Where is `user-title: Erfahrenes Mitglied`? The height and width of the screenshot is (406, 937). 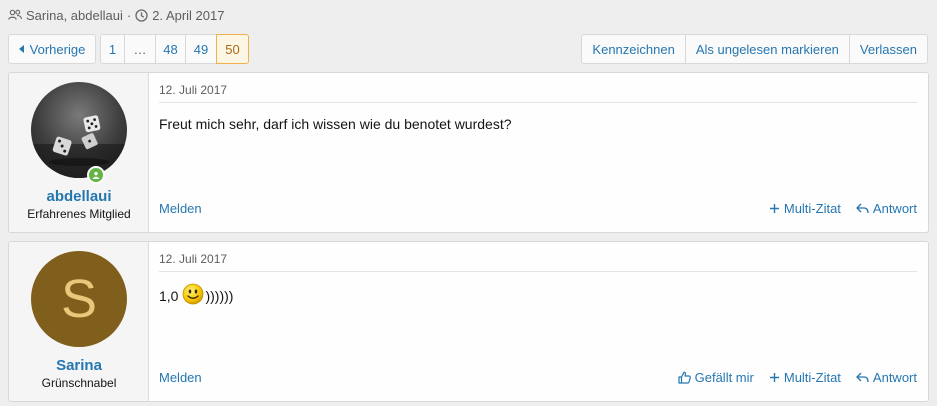
user-title: Erfahrenes Mitglied is located at coordinates (79, 214).